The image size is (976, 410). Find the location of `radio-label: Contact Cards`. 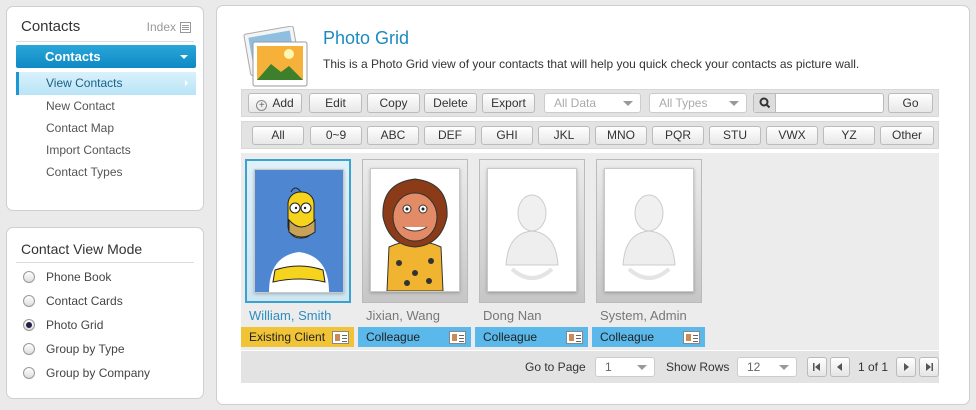

radio-label: Contact Cards is located at coordinates (84, 301).